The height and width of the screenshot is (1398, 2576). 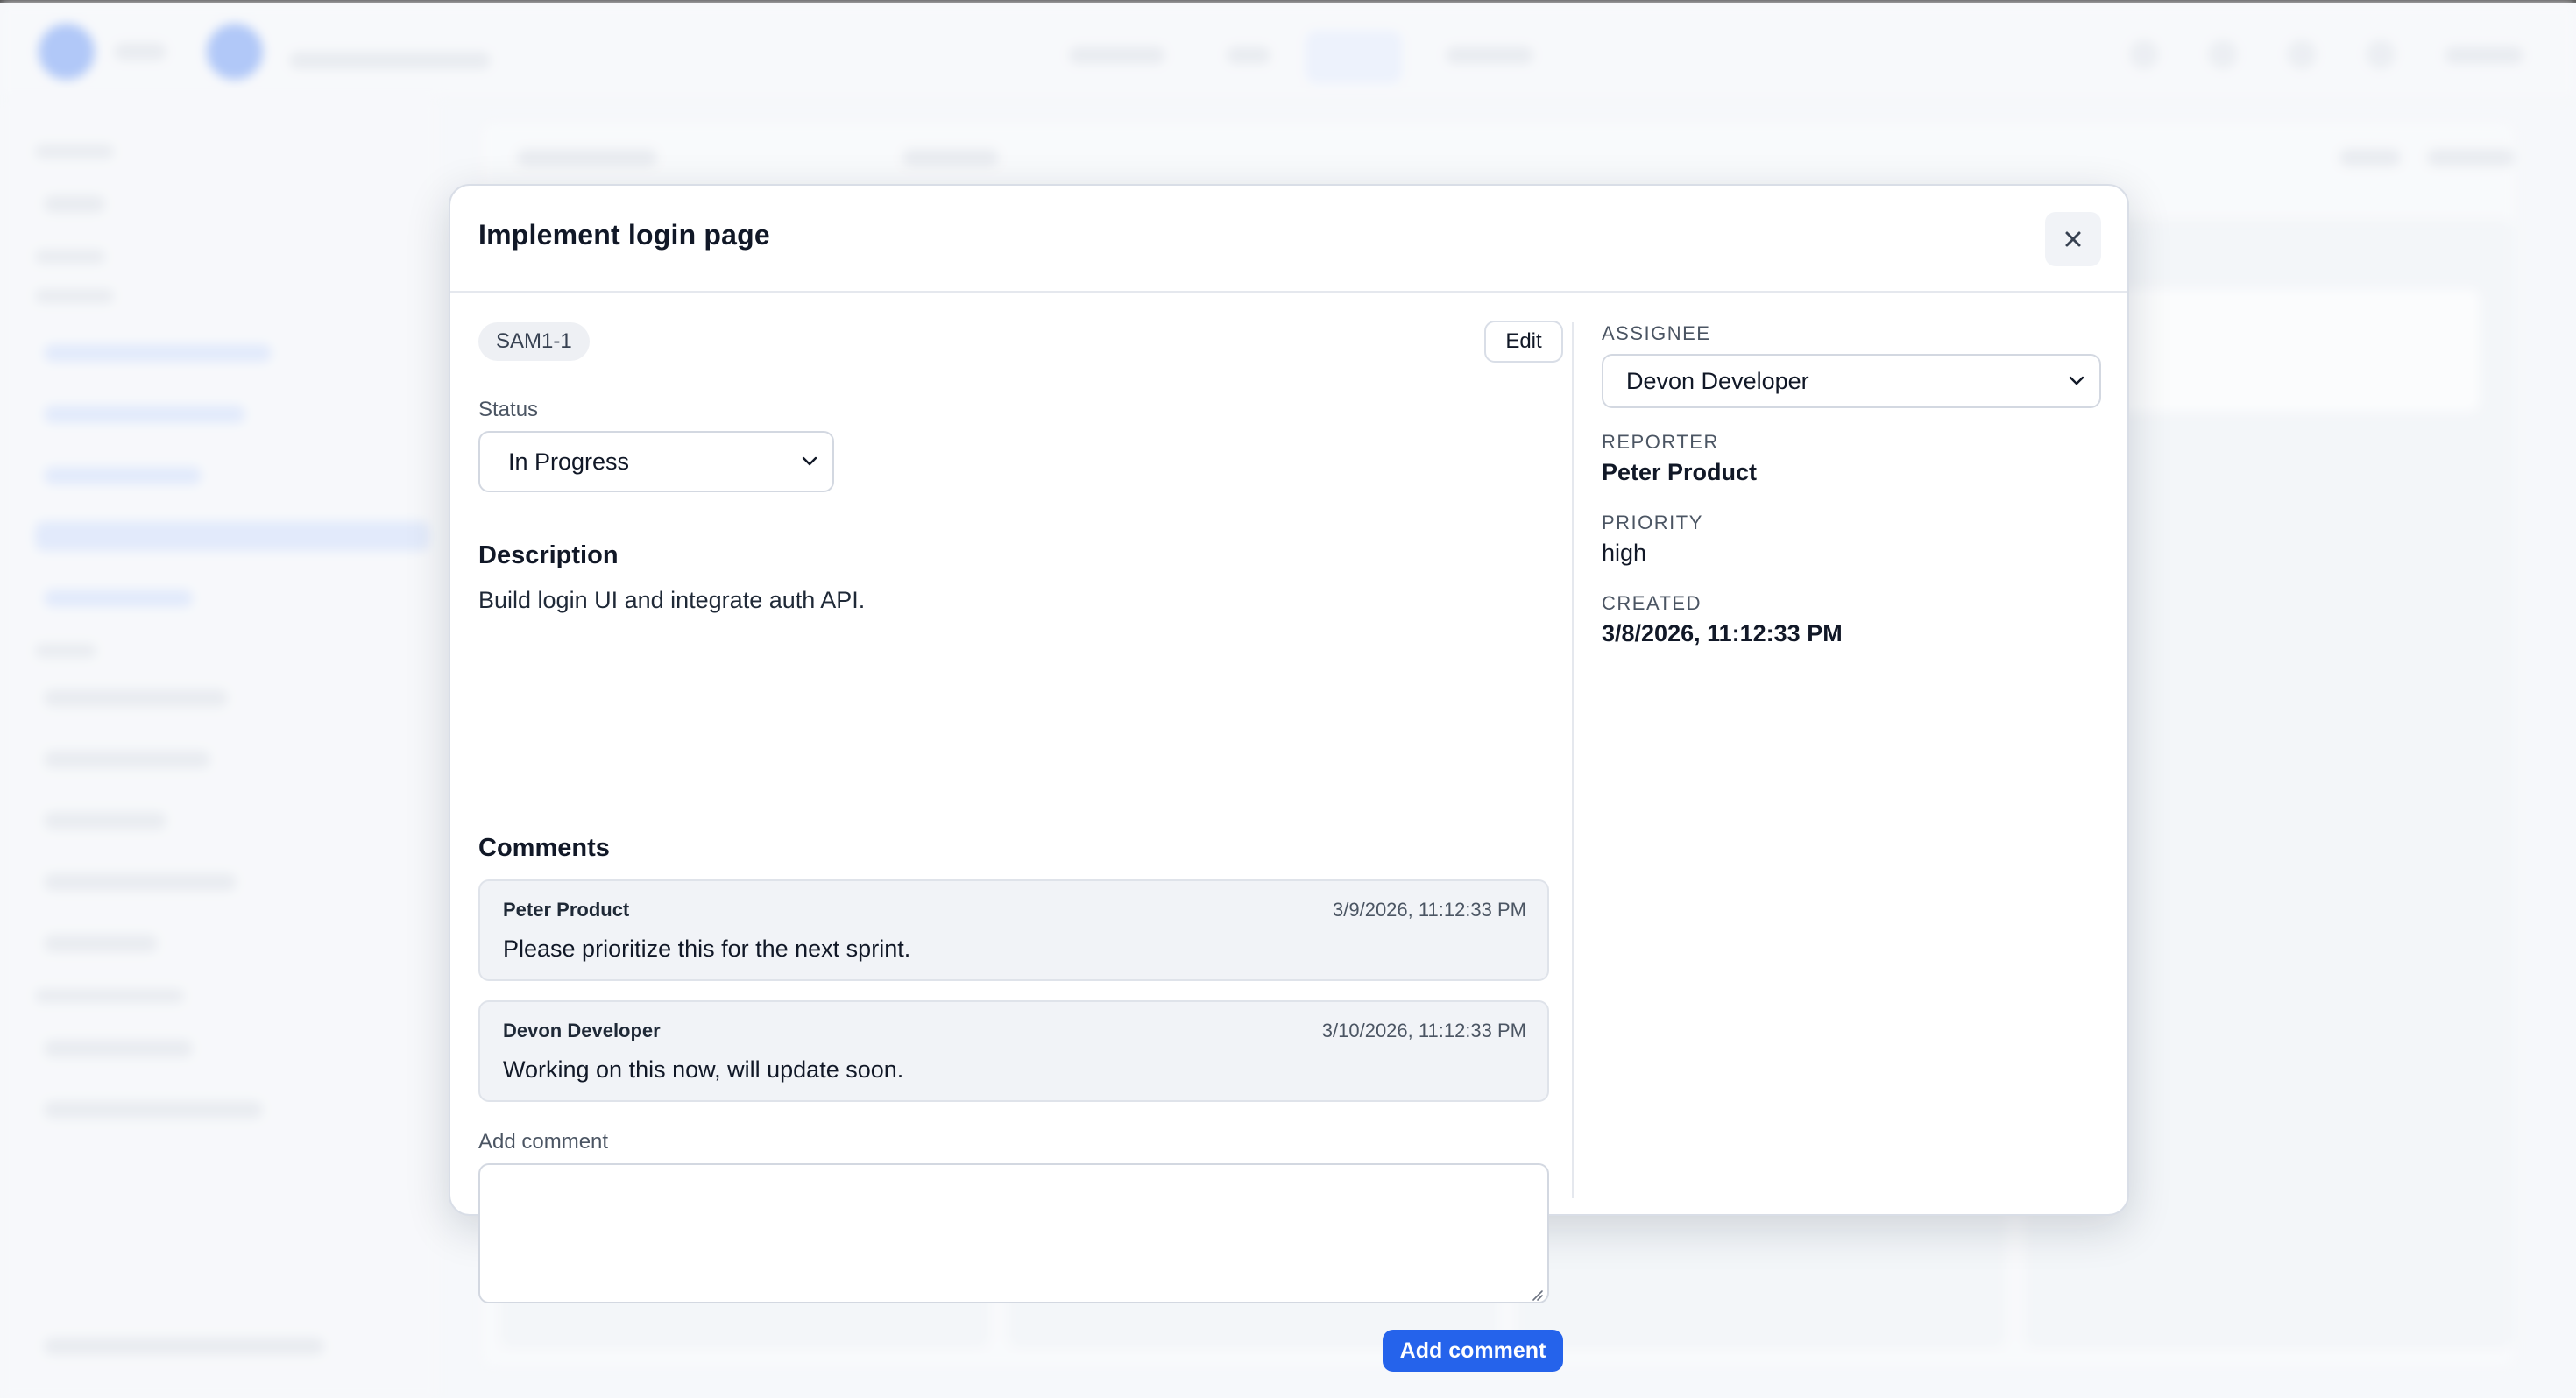 I want to click on assignee-label: ASSIGNEE, so click(x=1656, y=333).